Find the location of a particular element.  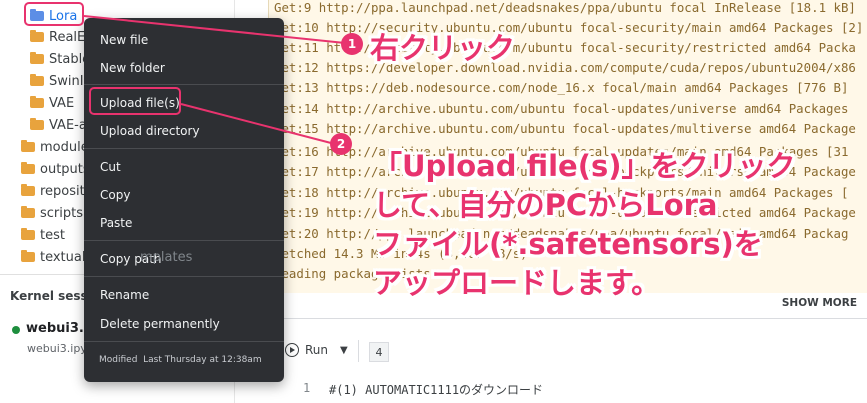

callout-line: 「Upload file(s)」をクリック is located at coordinates (584, 166).